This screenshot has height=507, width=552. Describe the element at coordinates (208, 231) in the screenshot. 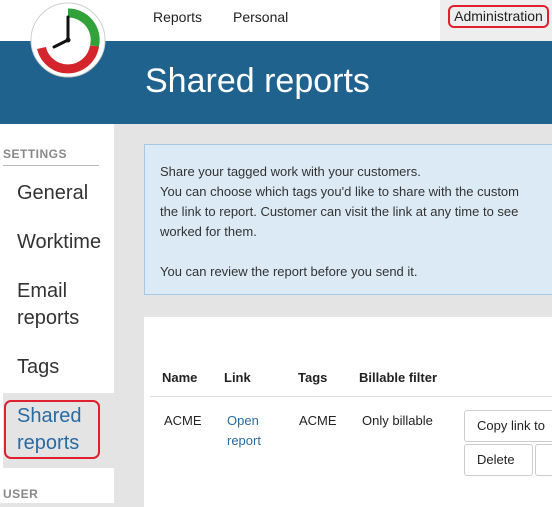

I see `info-line: worked for them.` at that location.